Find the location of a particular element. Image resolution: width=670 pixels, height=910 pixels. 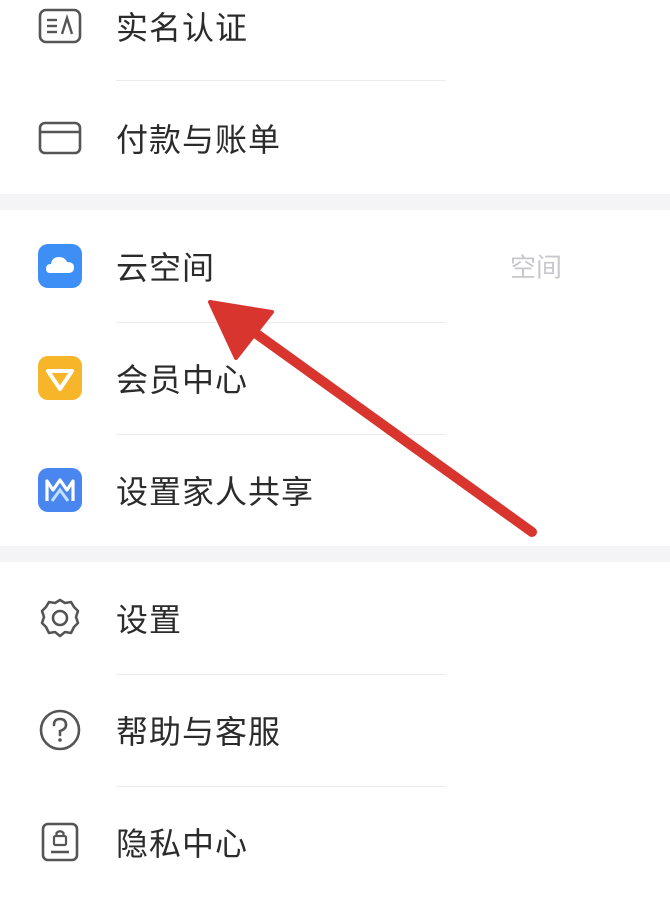

menu-item-cloud-space: 云空间 空间 is located at coordinates (335, 266).